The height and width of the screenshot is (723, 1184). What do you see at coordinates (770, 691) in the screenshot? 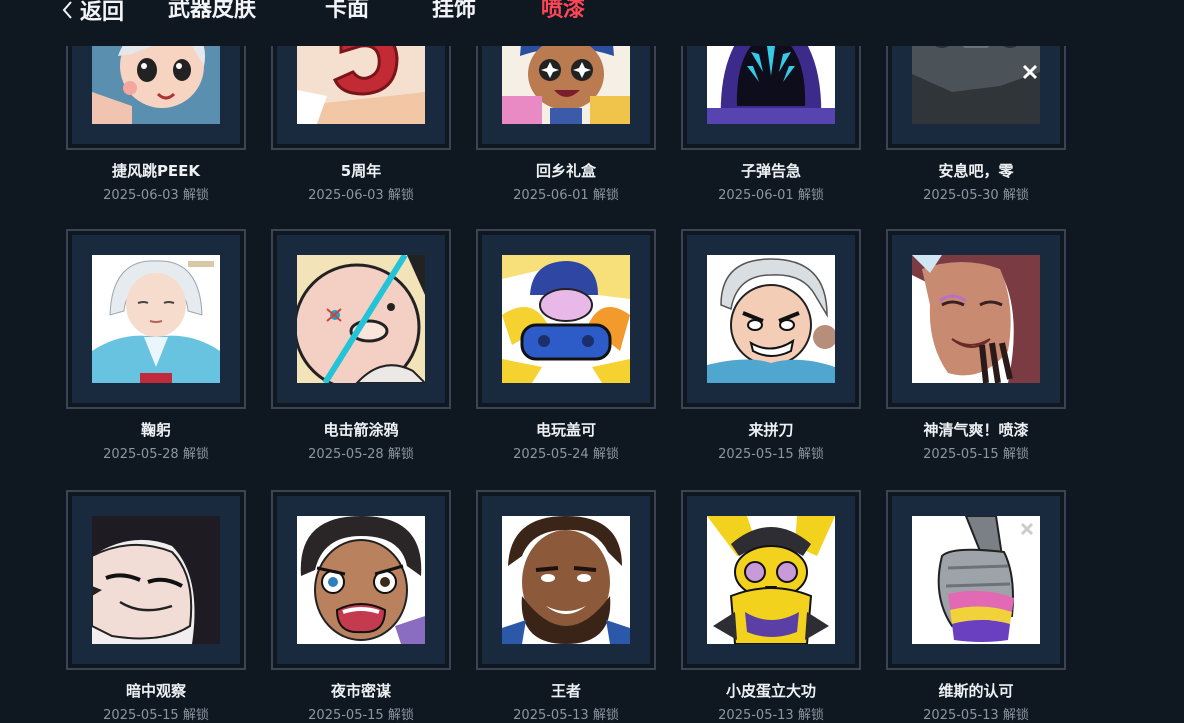
I see `spray-name: 小皮蛋立大功` at bounding box center [770, 691].